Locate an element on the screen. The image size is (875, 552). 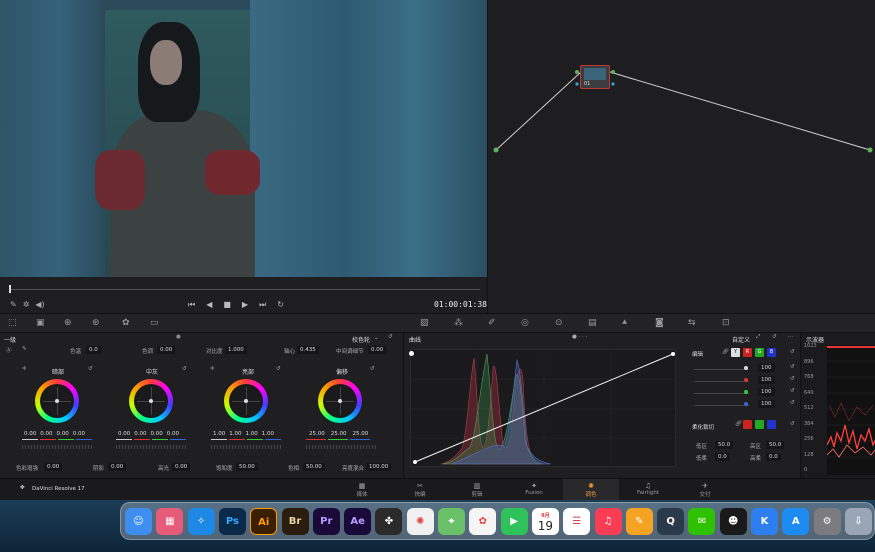
link-icon: 🔗︎ is located at coordinates (738, 424).